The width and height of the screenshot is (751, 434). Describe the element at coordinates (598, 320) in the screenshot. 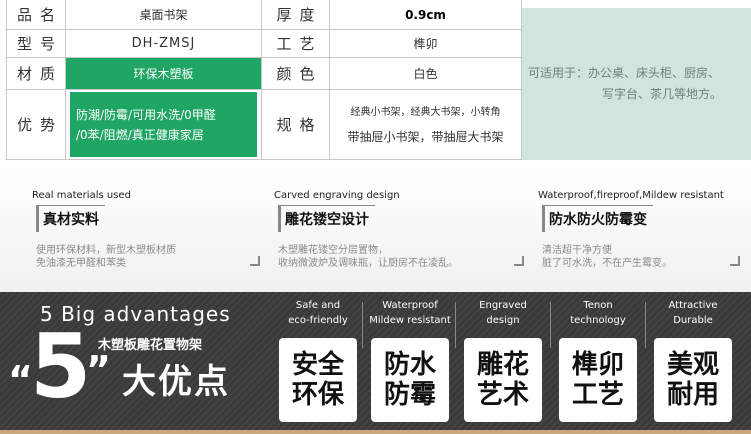

I see `en-line: technology` at that location.